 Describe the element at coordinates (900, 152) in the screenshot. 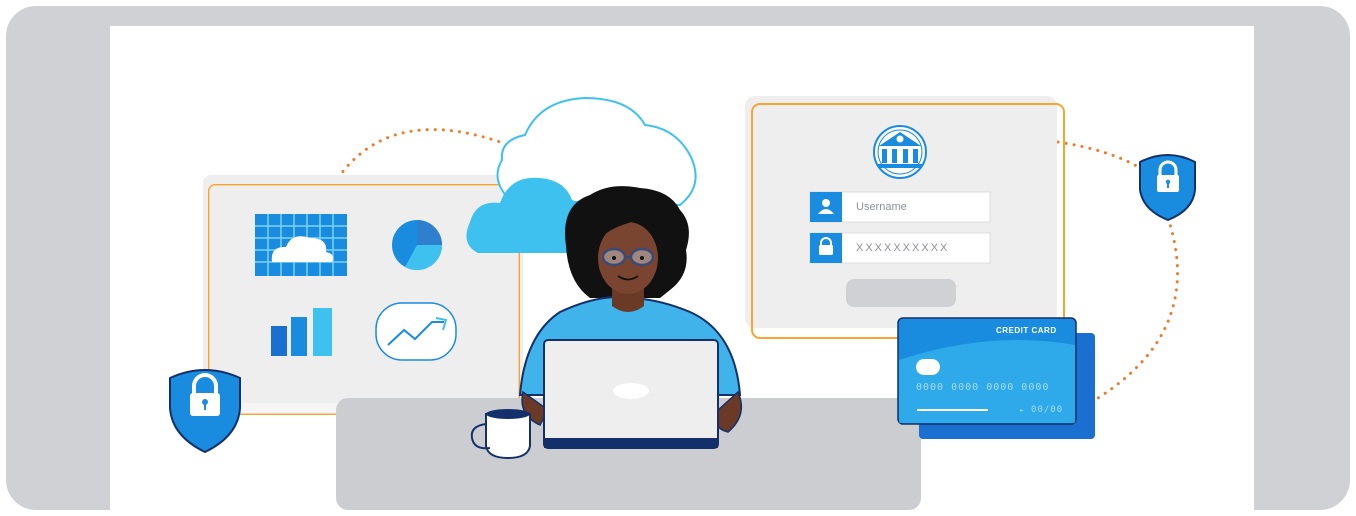

I see `bank-icon` at that location.